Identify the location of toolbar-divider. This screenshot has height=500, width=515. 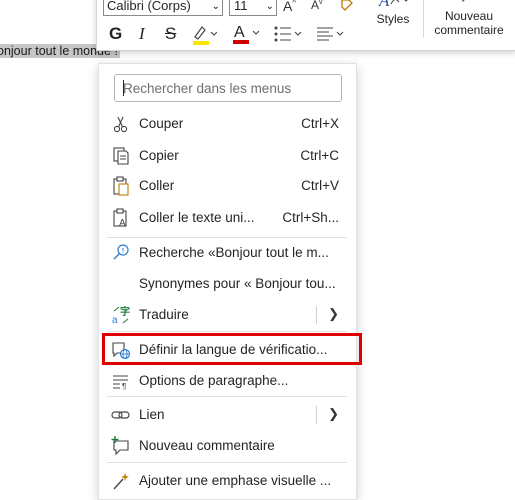
(423, 19).